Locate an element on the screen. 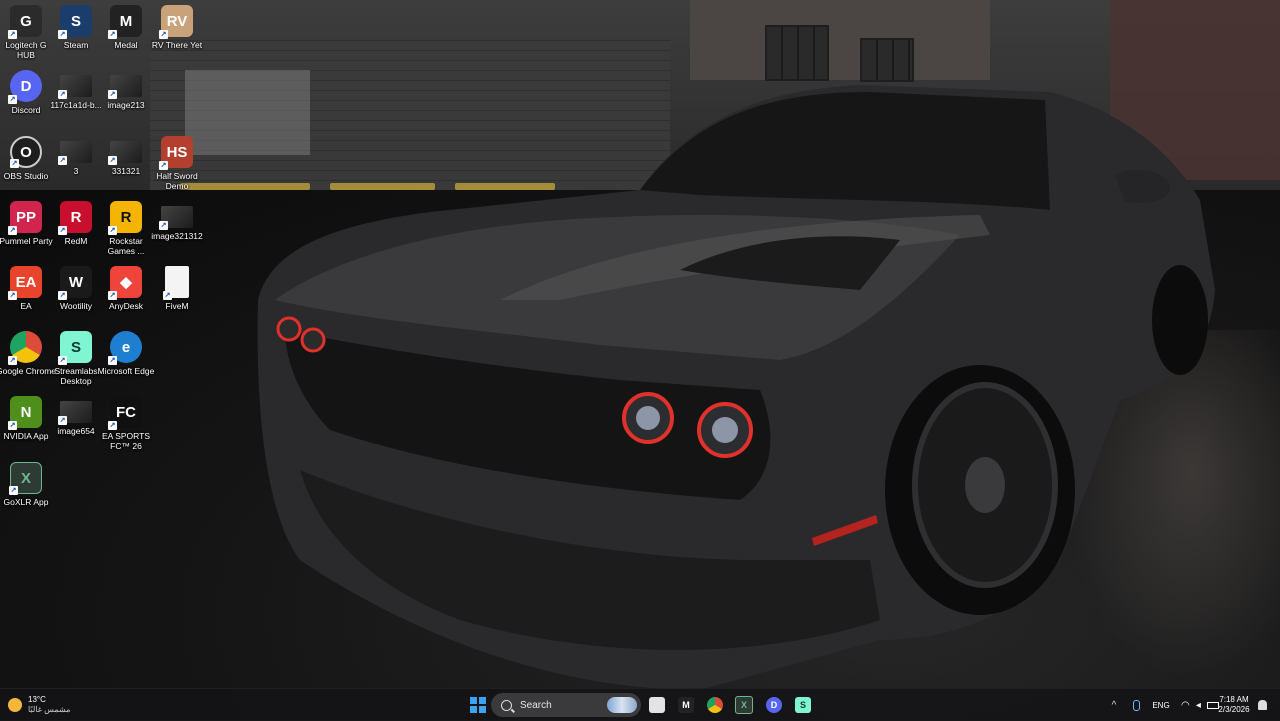 This screenshot has height=721, width=1280. discord-icon: D is located at coordinates (774, 705).